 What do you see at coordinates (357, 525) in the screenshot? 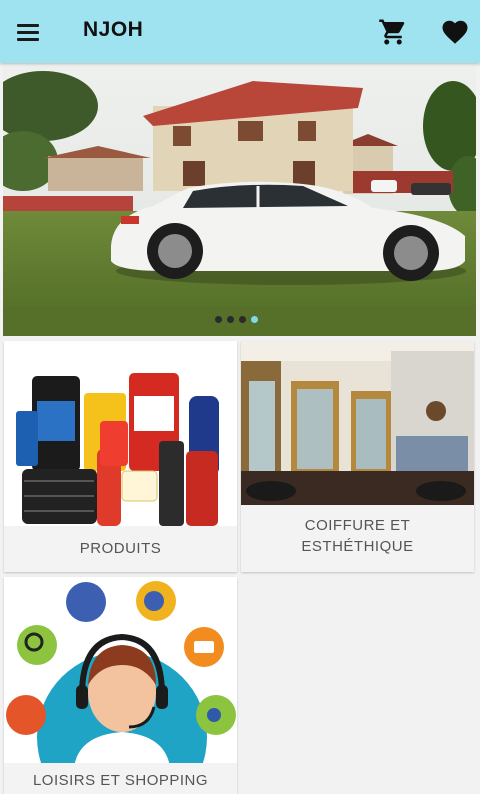
I see `category-label-line-1: COIFFURE ET` at bounding box center [357, 525].